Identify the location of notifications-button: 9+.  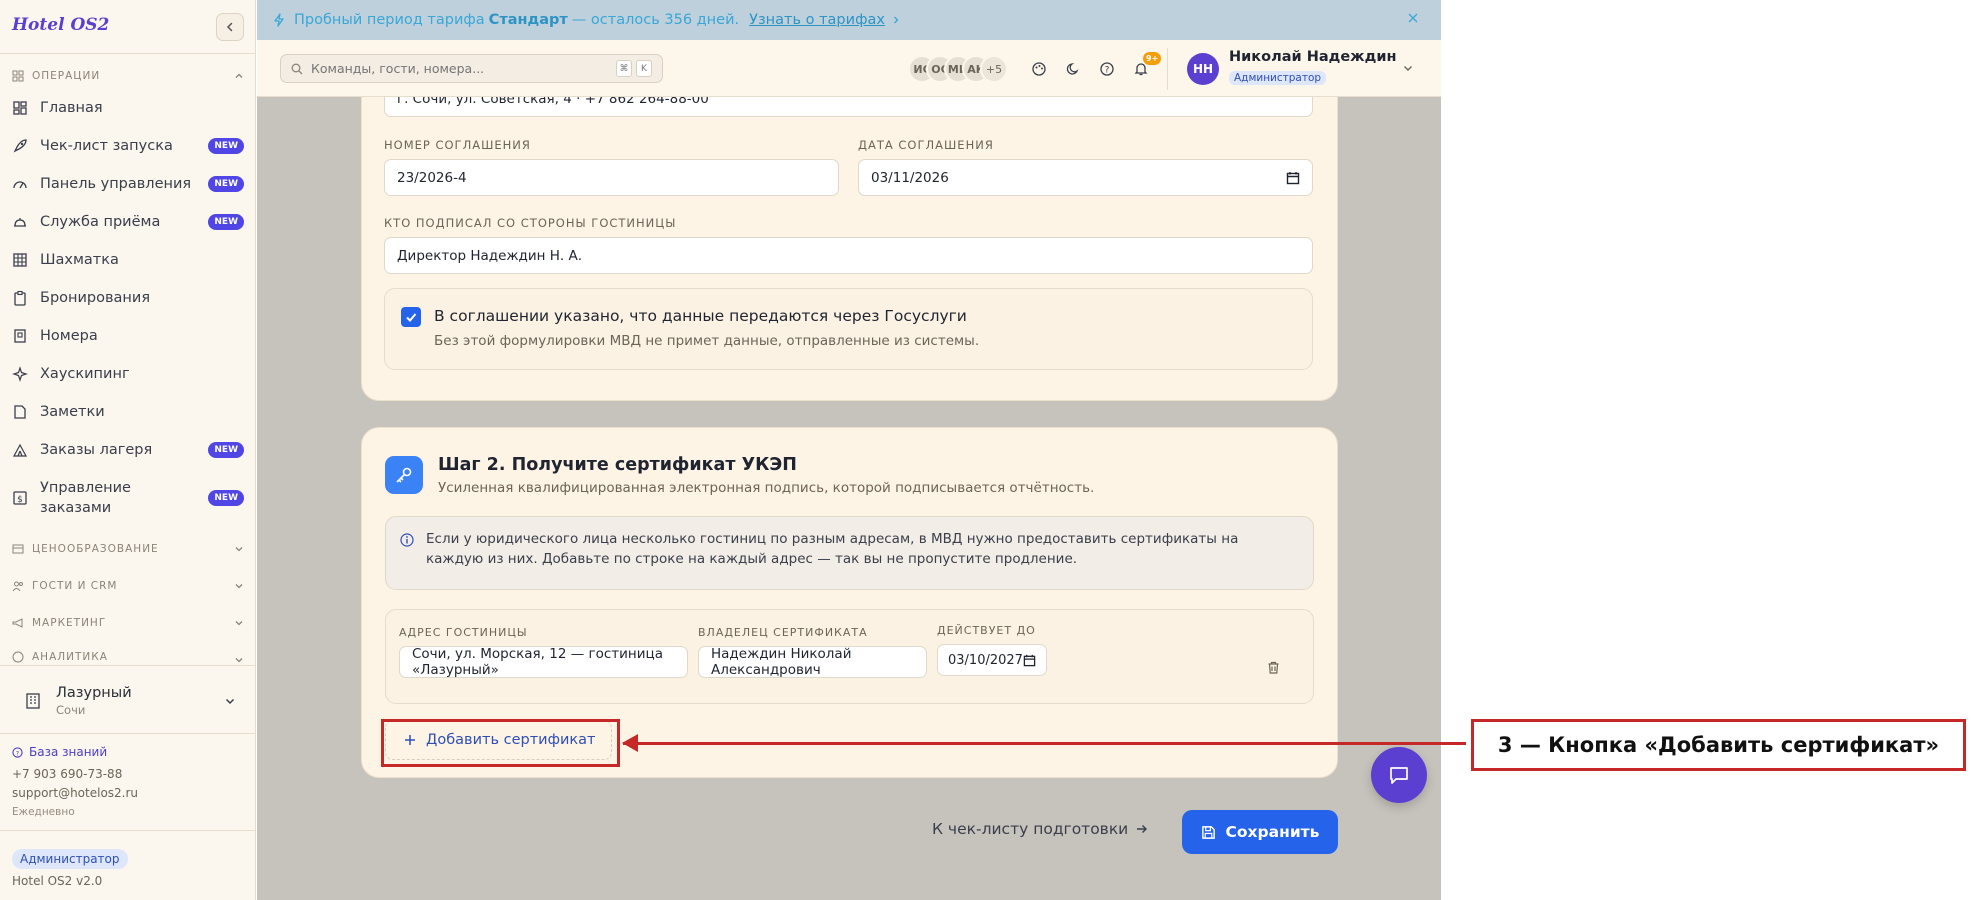
(1144, 67).